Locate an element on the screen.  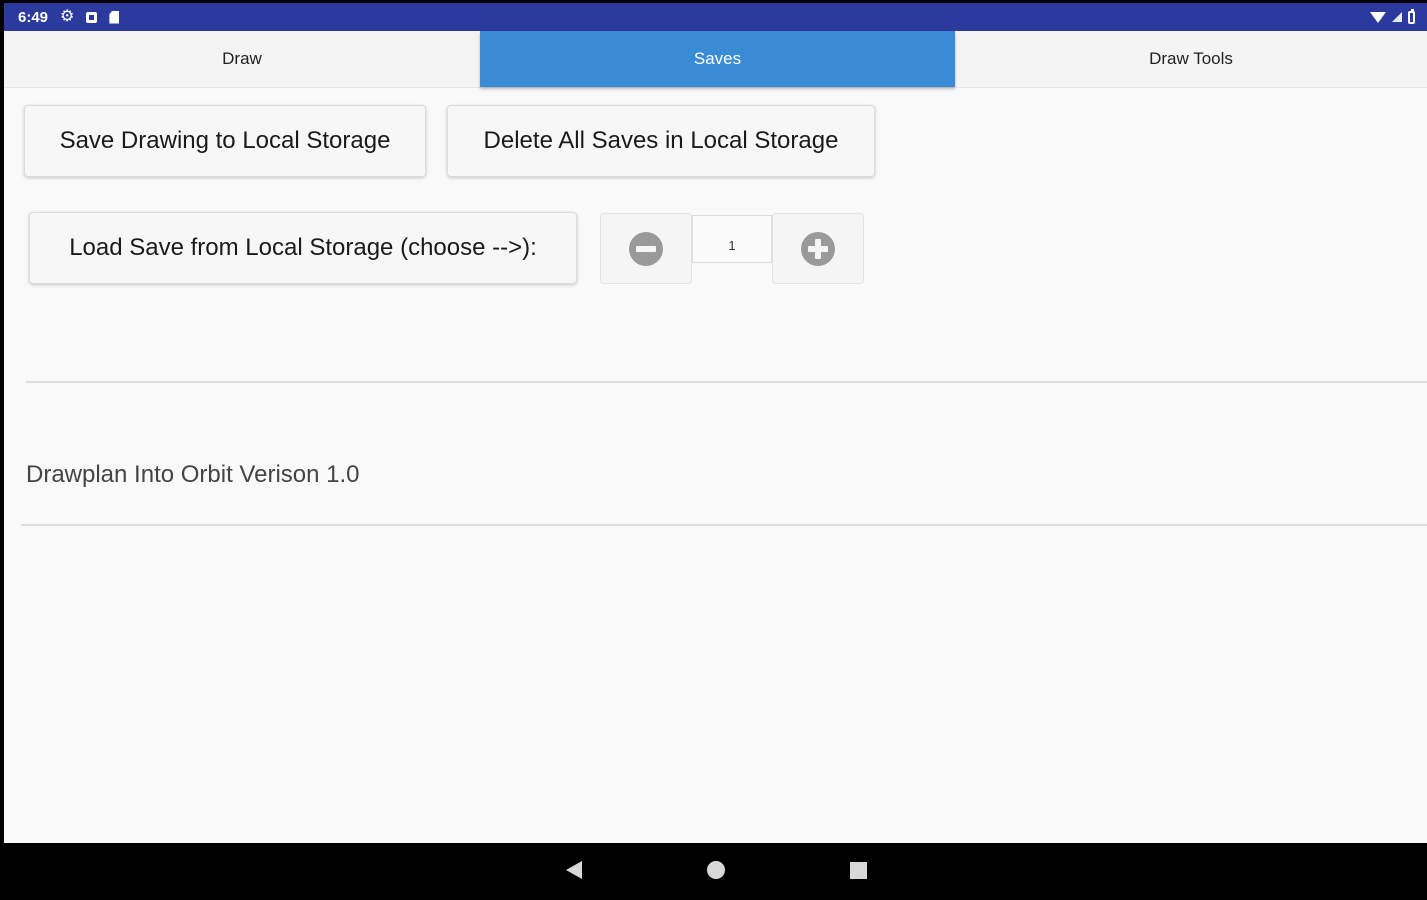
minus-circle-icon is located at coordinates (646, 248).